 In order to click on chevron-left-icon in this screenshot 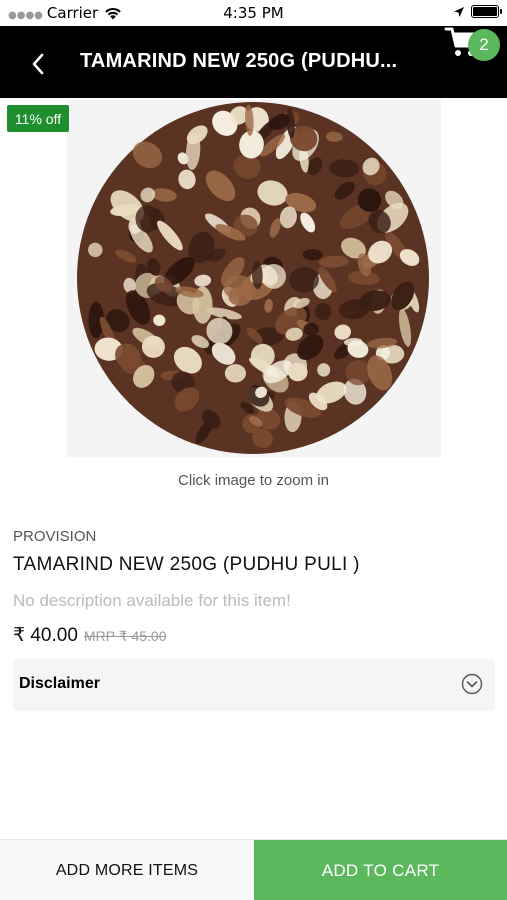, I will do `click(38, 64)`.